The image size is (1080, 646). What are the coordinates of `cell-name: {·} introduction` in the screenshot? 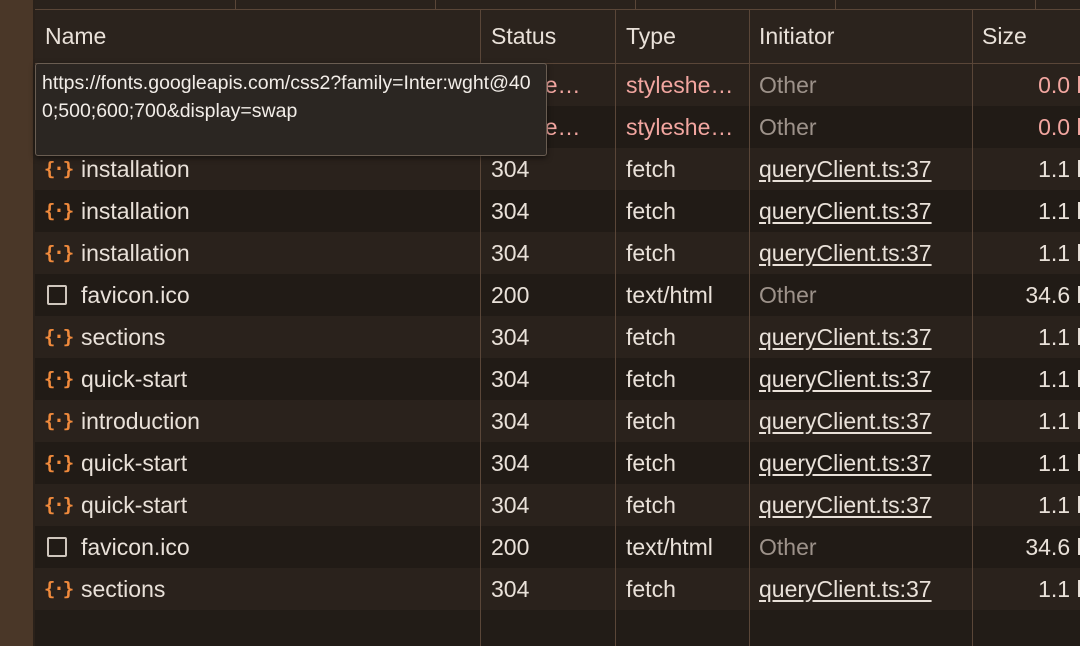 It's located at (260, 421).